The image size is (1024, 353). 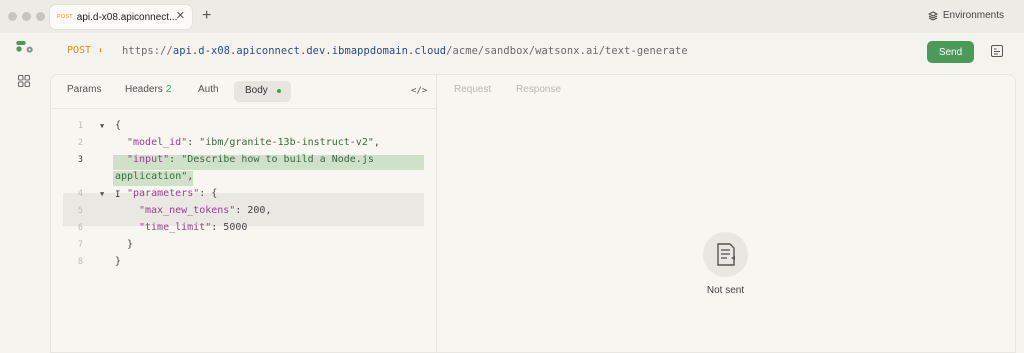 I want to click on line-number: 8, so click(x=80, y=262).